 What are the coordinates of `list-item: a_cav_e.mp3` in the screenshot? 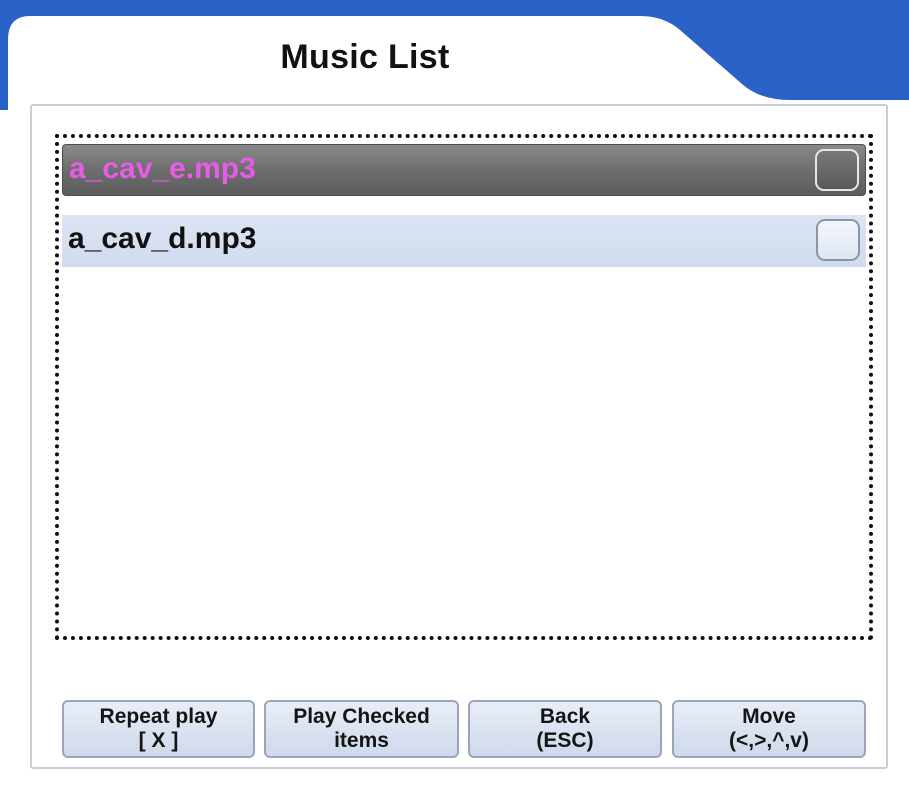 It's located at (464, 170).